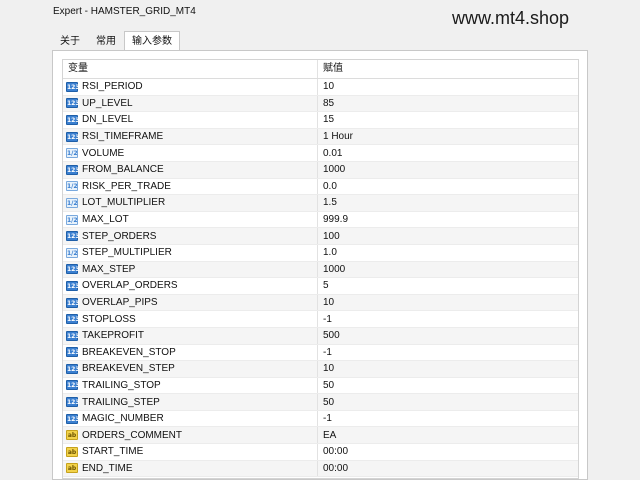 This screenshot has width=640, height=480. What do you see at coordinates (328, 103) in the screenshot?
I see `variable-value: 85` at bounding box center [328, 103].